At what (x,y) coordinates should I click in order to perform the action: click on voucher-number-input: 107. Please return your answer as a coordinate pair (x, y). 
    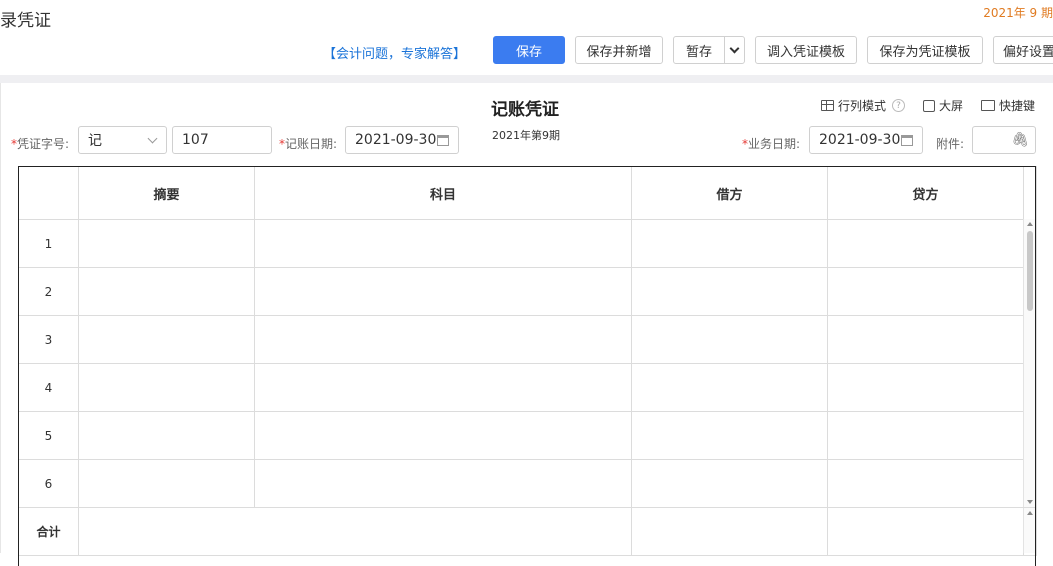
    Looking at the image, I should click on (222, 140).